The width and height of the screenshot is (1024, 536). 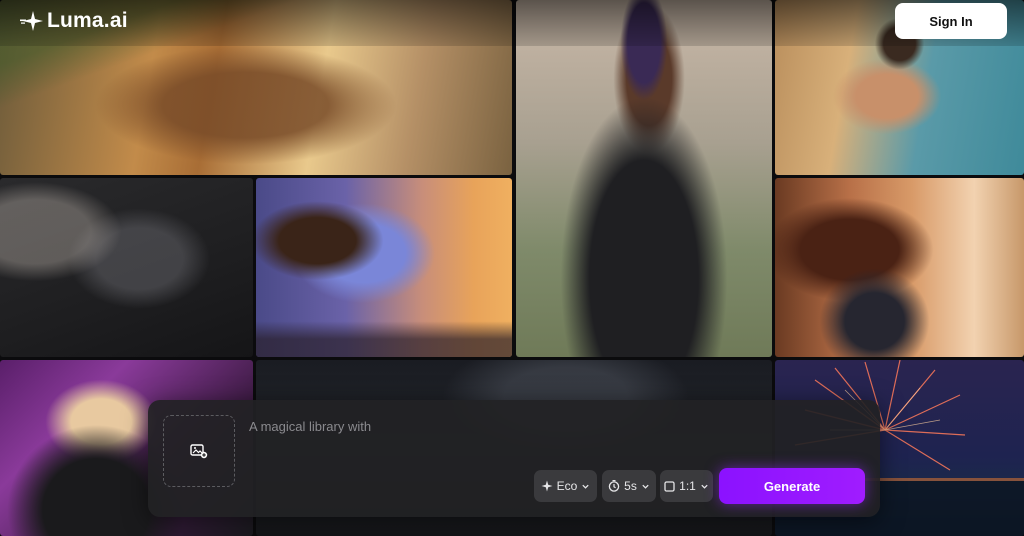 I want to click on duration-label: 5s, so click(x=630, y=486).